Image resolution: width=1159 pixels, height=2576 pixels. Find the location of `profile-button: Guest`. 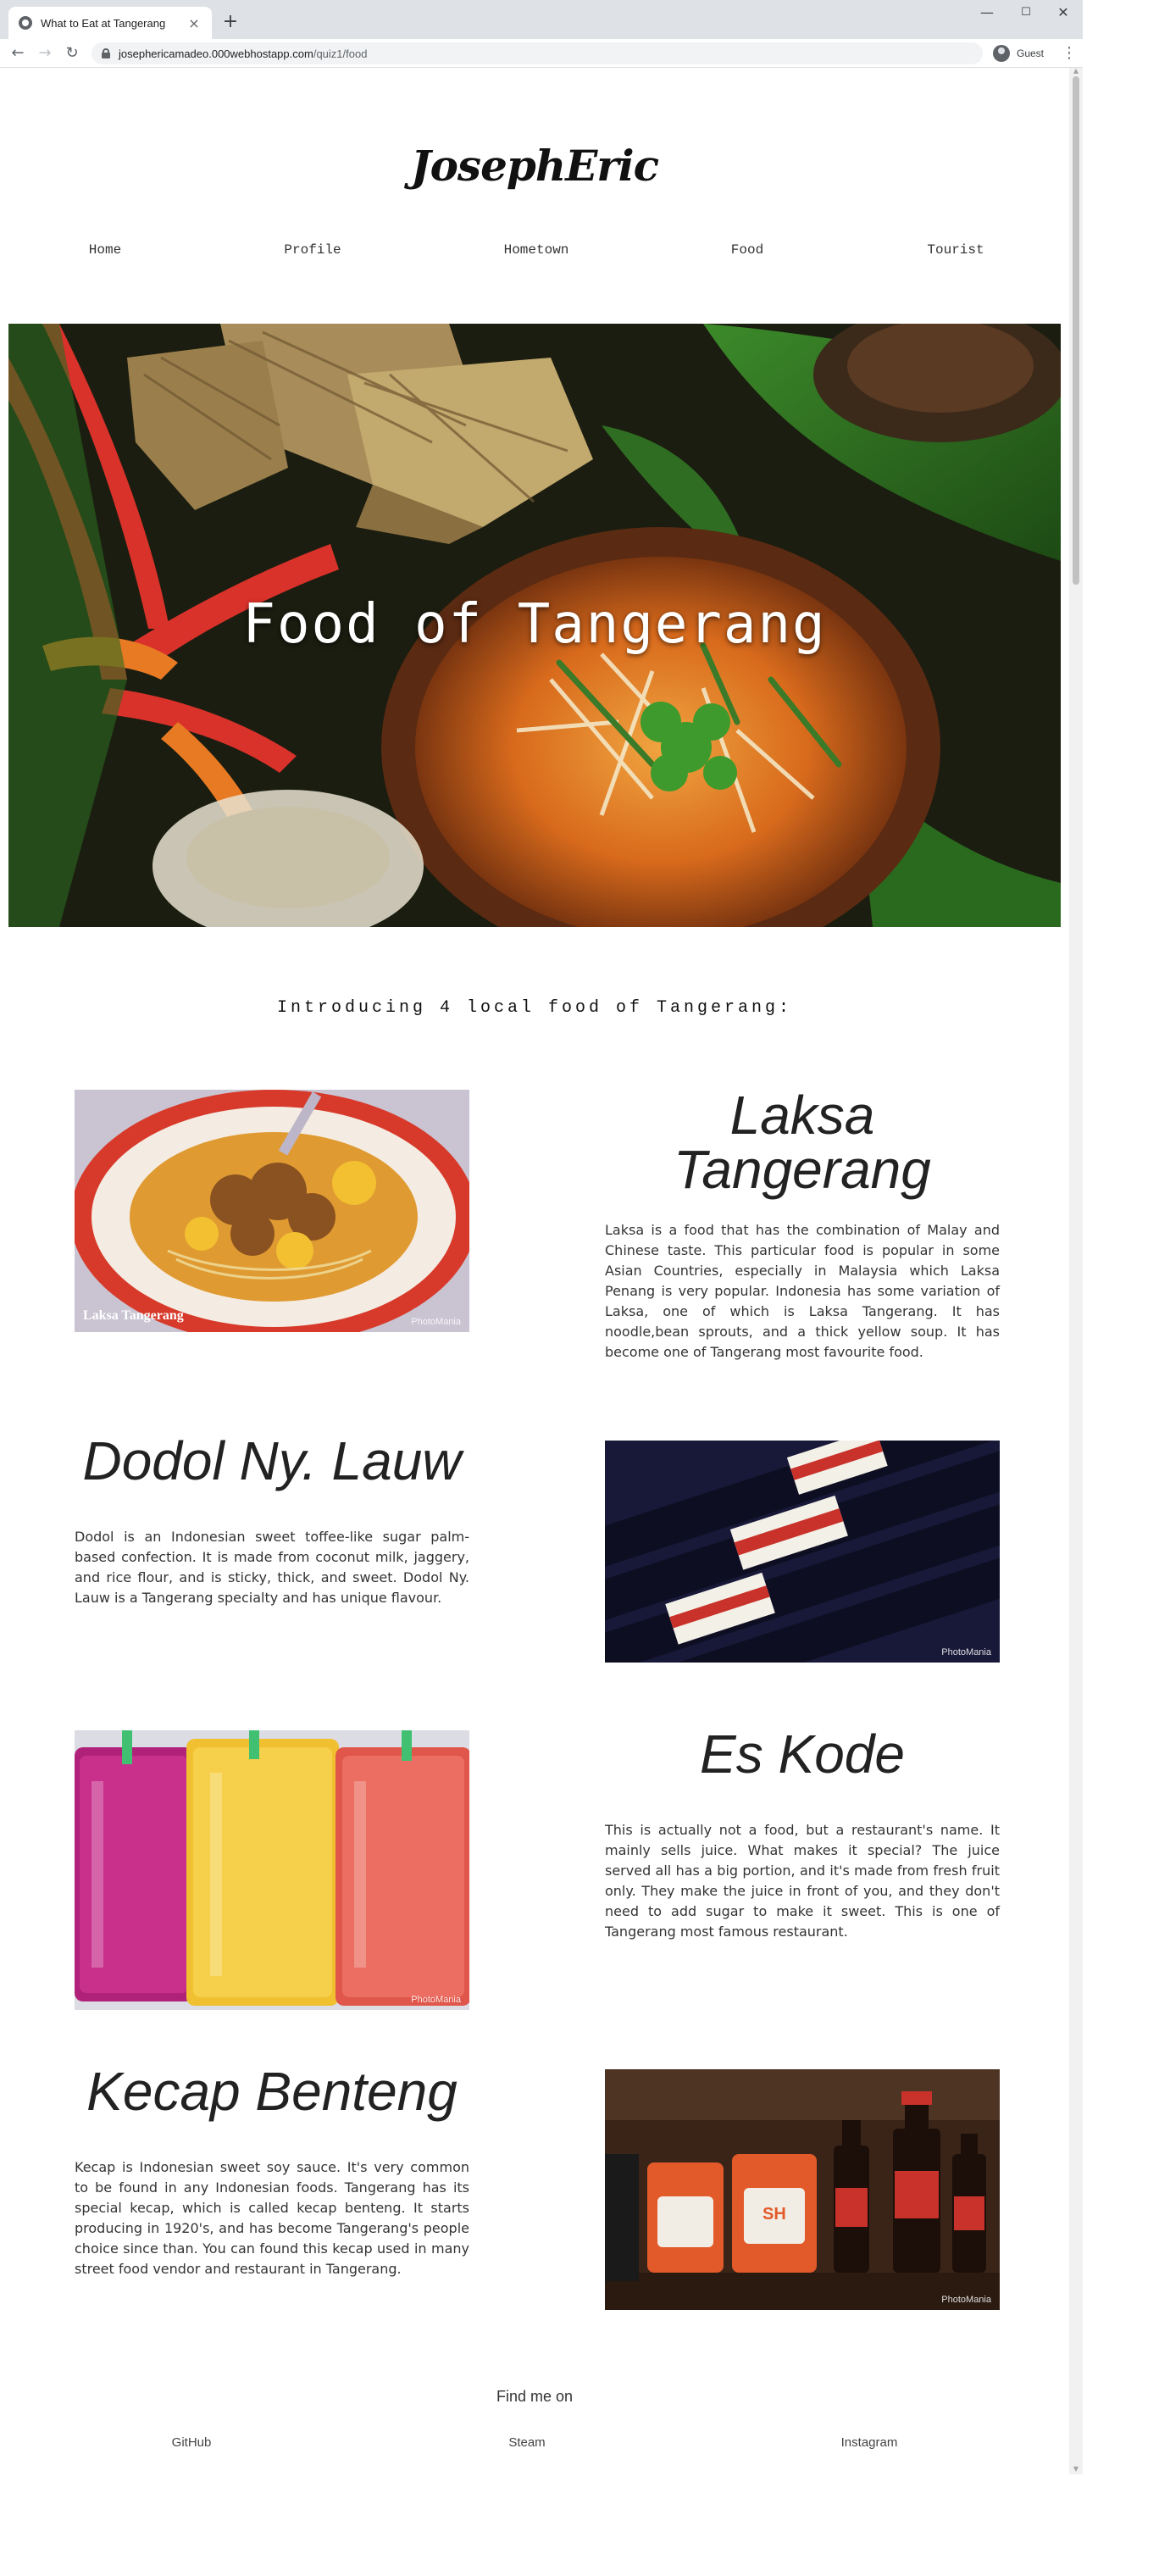

profile-button: Guest is located at coordinates (1022, 53).